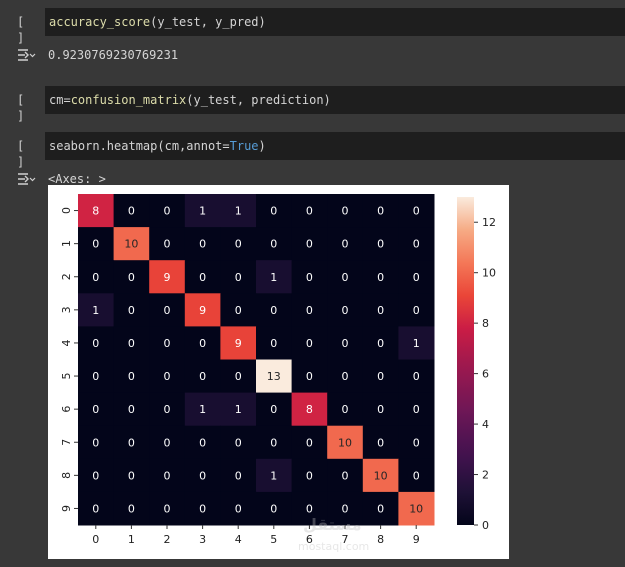  What do you see at coordinates (485, 323) in the screenshot?
I see `colorbar-tick-label: 8` at bounding box center [485, 323].